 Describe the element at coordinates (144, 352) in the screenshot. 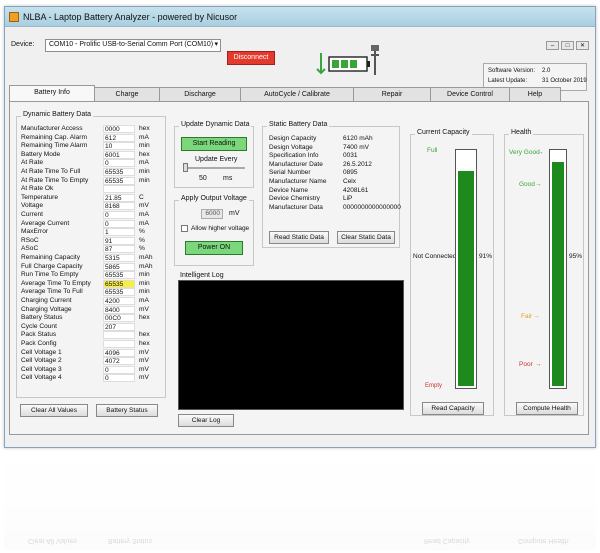

I see `dynamic-row-unit: mV` at that location.